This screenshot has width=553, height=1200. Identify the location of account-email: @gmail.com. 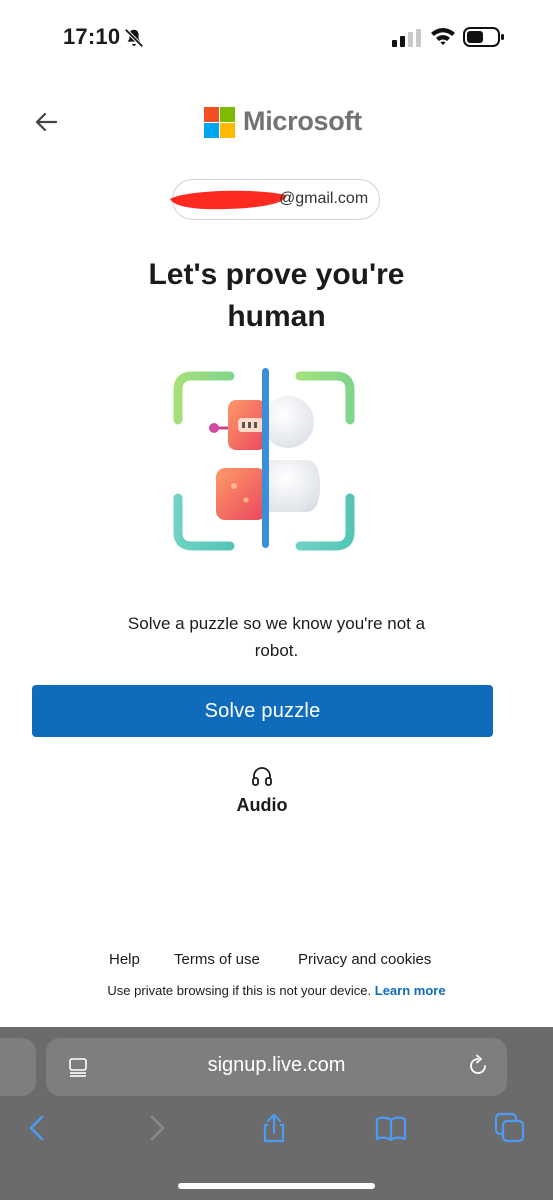
(324, 198).